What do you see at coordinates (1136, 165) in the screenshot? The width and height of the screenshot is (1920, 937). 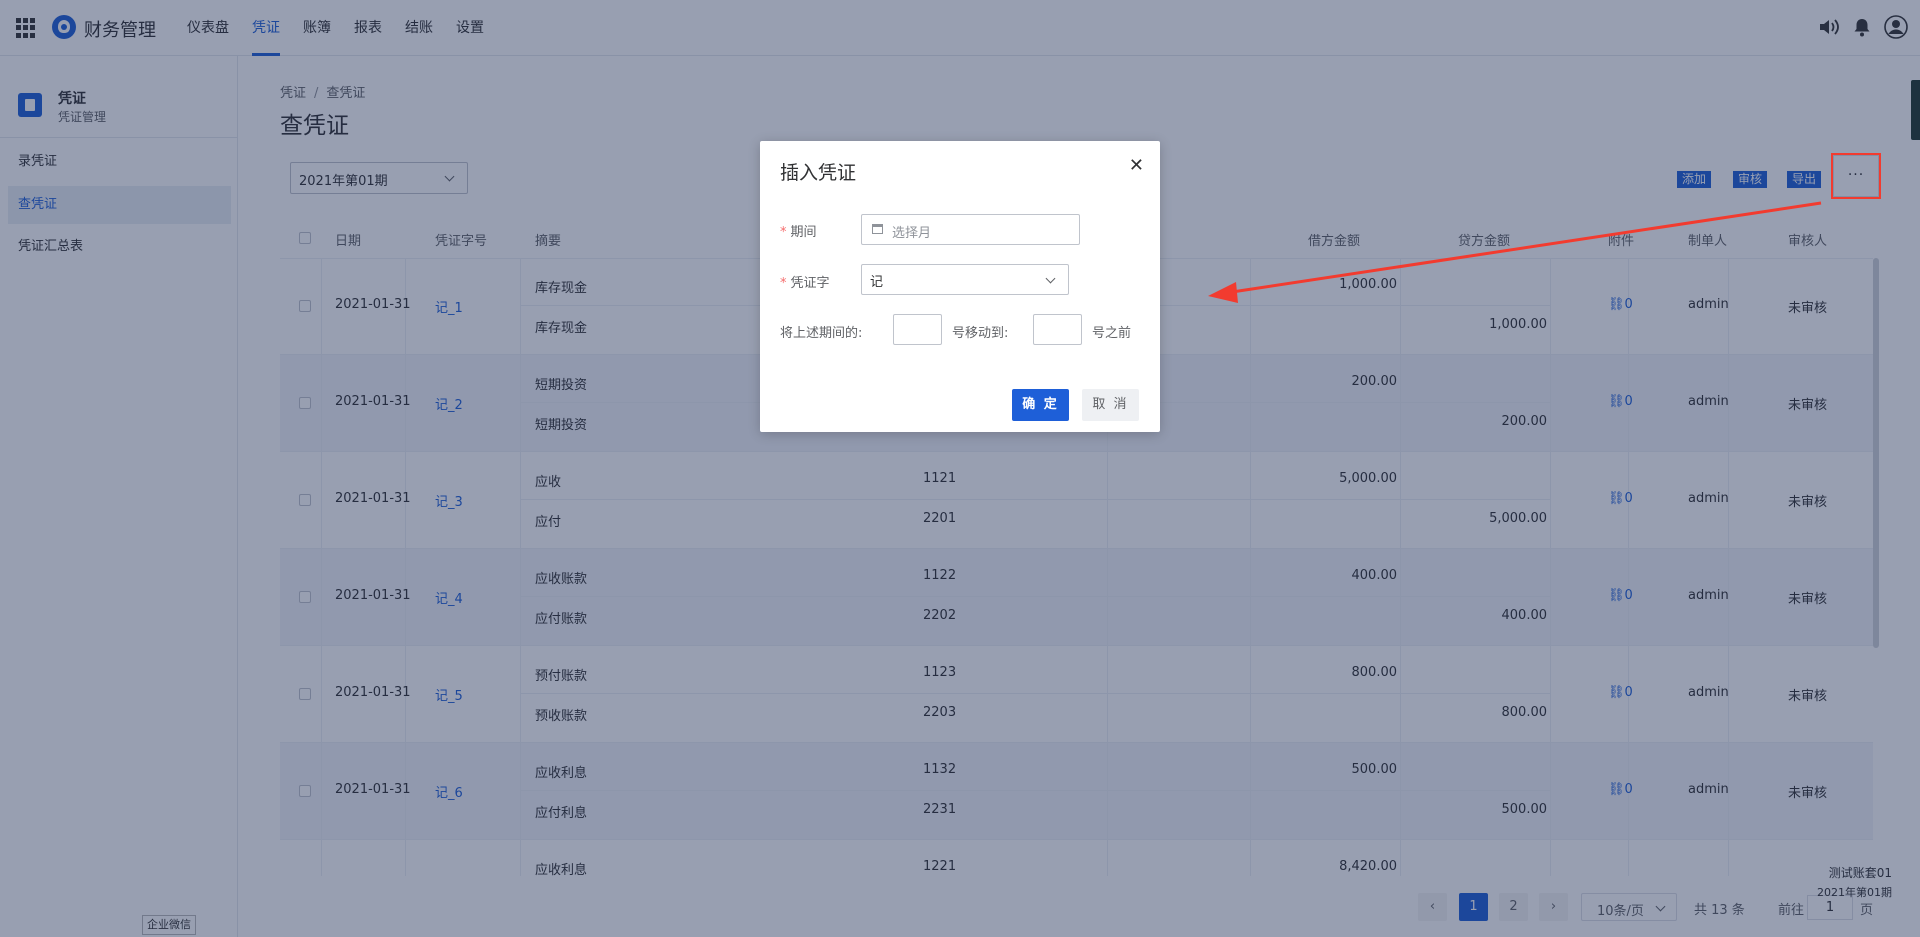 I see `close-icon: ✕` at bounding box center [1136, 165].